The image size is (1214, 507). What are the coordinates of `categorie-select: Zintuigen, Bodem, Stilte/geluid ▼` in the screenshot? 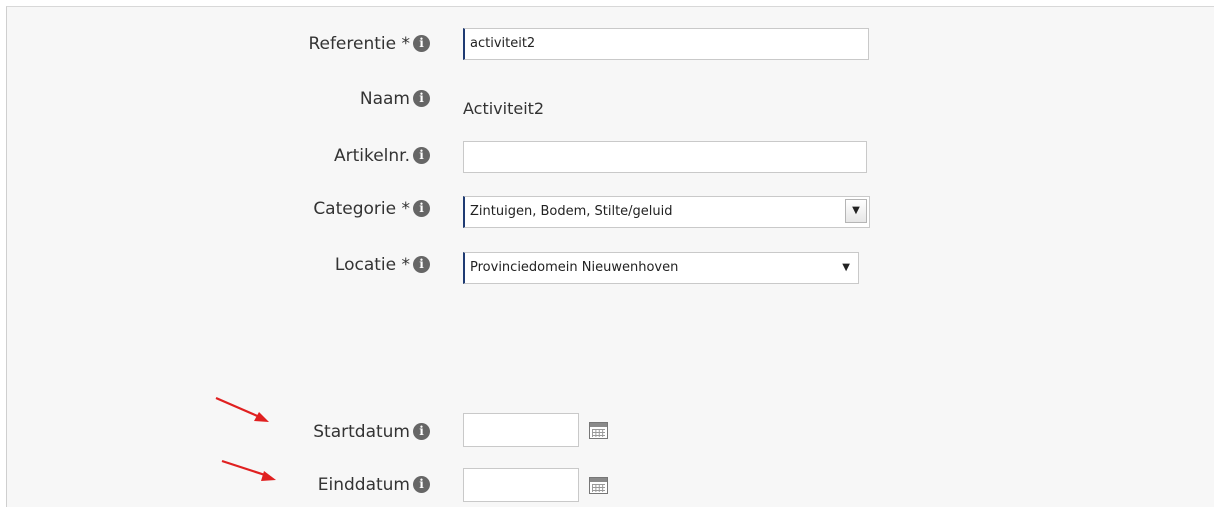 It's located at (666, 212).